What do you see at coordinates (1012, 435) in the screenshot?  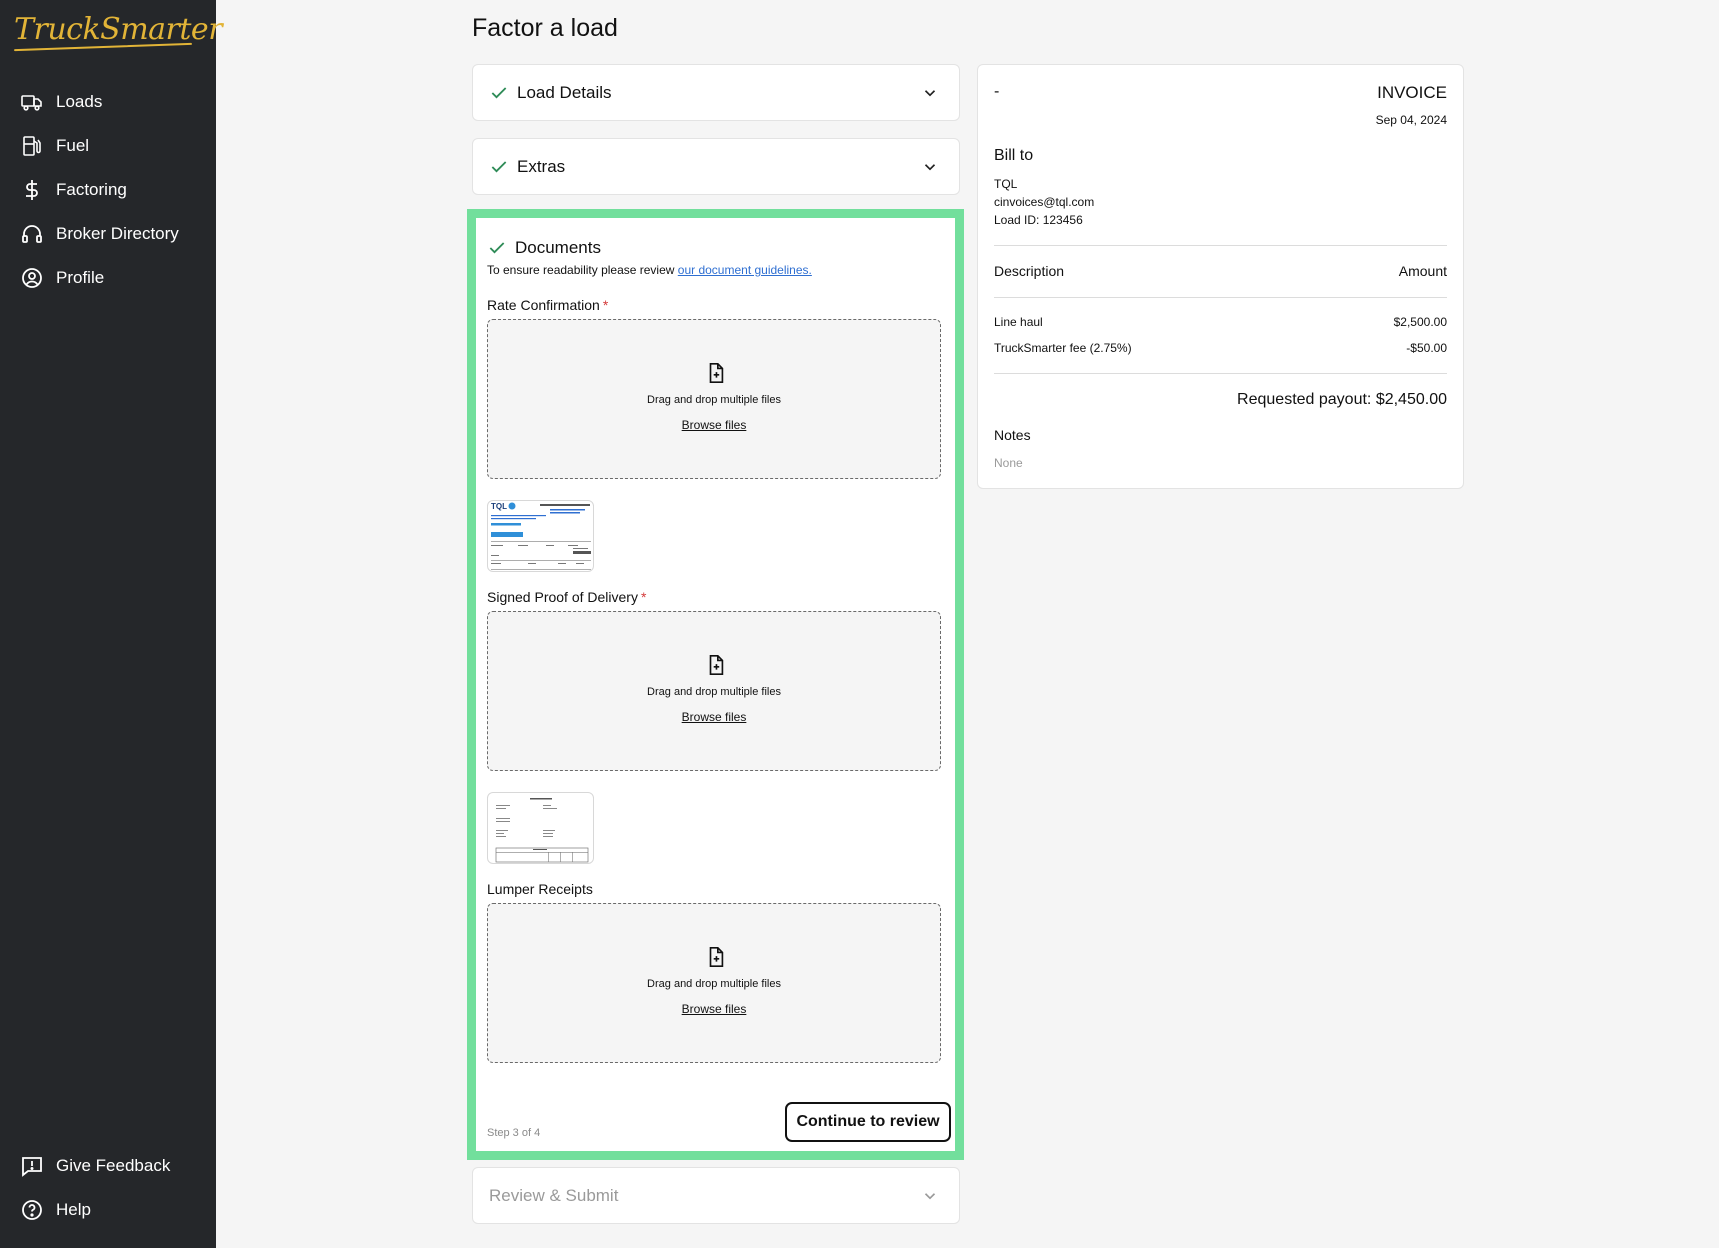 I see `notes-heading: Notes` at bounding box center [1012, 435].